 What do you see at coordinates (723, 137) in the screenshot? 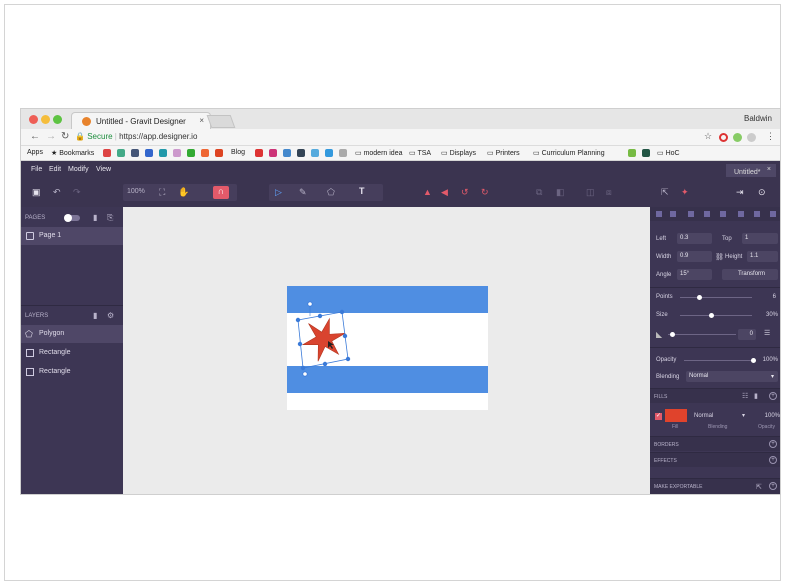
I see `extension-icon` at bounding box center [723, 137].